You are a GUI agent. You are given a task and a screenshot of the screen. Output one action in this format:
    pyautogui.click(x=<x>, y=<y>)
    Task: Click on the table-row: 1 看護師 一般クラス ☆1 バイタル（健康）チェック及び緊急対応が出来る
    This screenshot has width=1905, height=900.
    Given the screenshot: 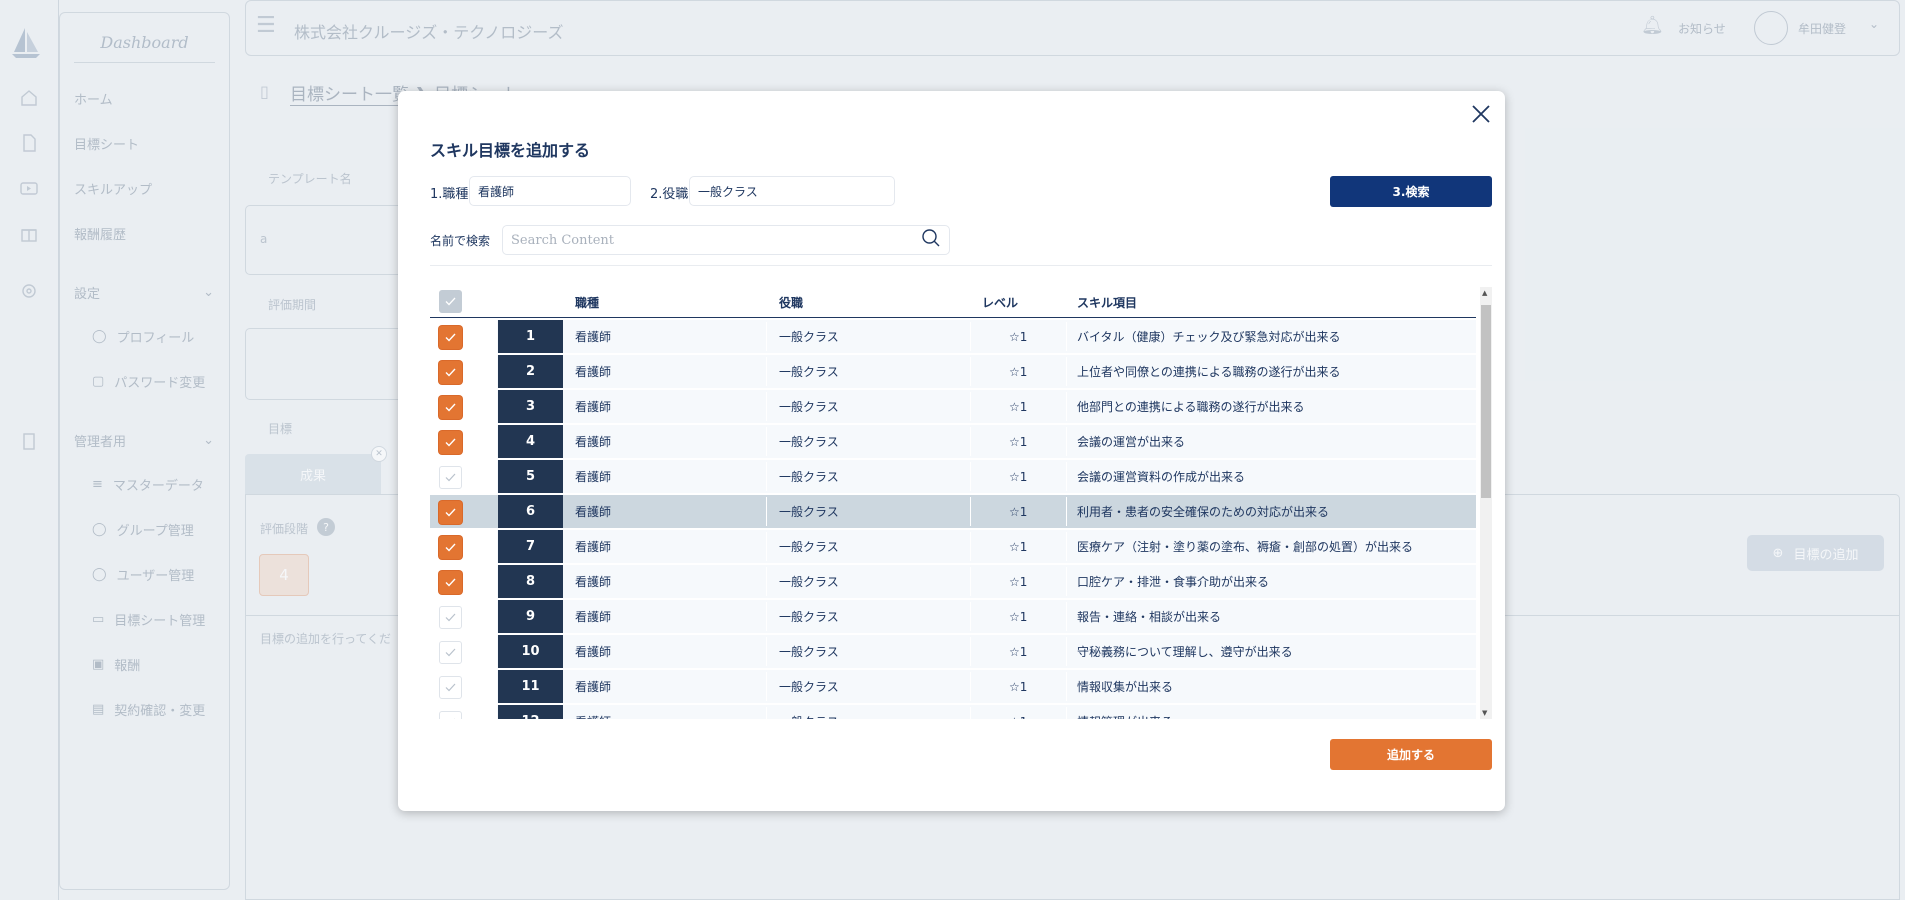 What is the action you would take?
    pyautogui.click(x=953, y=336)
    